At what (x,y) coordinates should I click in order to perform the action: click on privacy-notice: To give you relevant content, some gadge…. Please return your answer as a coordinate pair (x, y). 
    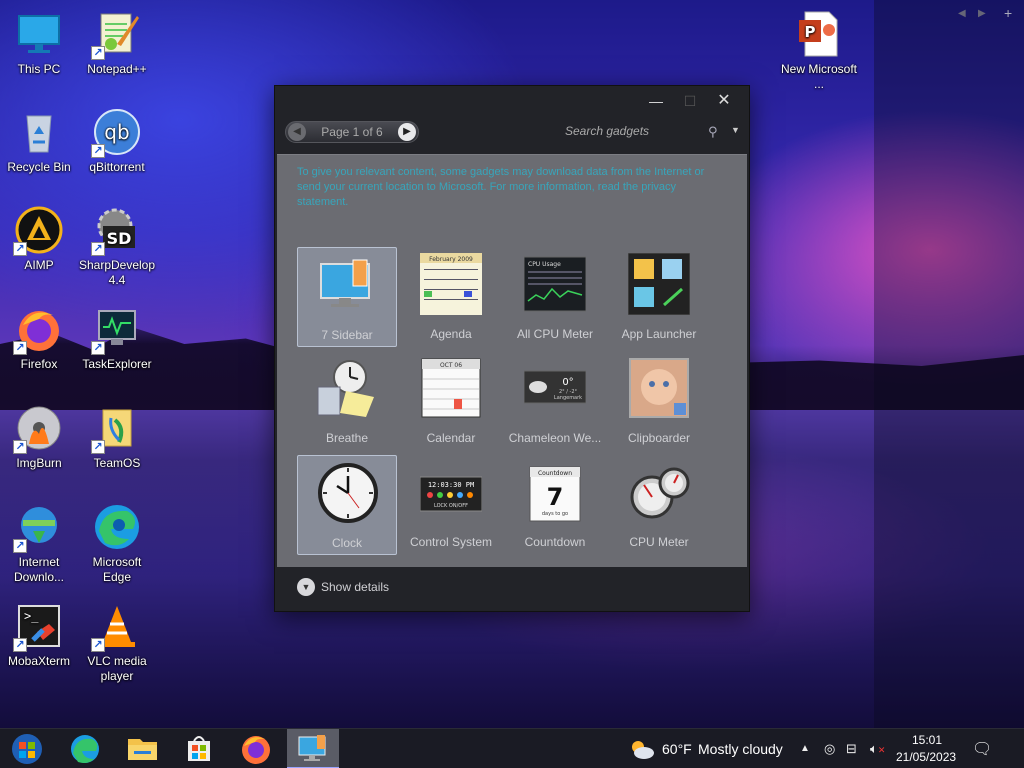
    Looking at the image, I should click on (512, 187).